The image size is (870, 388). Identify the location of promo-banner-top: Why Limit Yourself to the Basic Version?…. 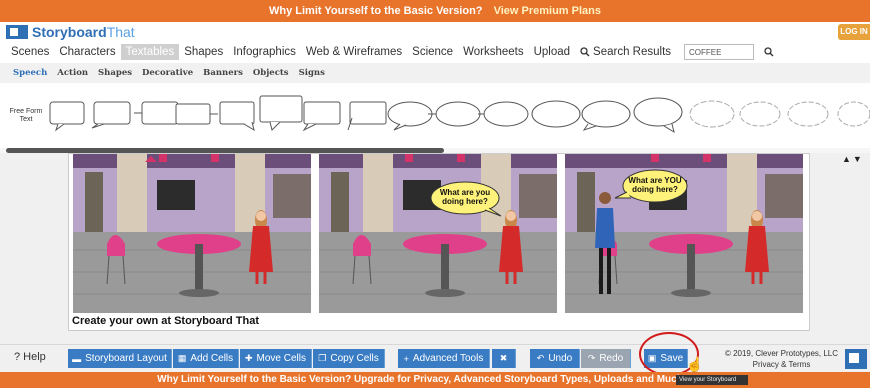
(435, 11).